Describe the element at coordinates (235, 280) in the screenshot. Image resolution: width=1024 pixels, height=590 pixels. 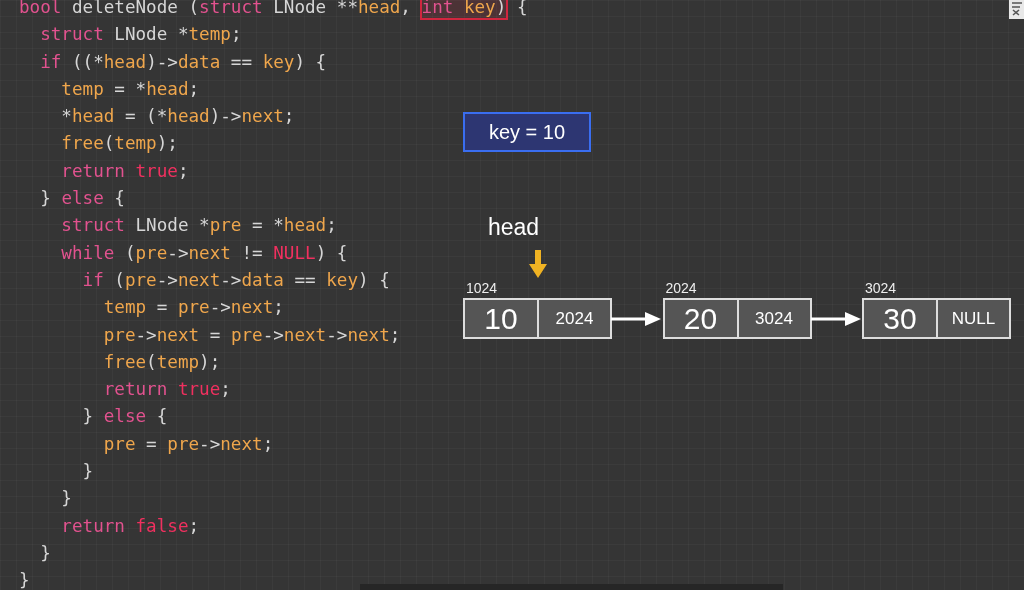
I see `code-line: if (pre->next->data == key) {` at that location.